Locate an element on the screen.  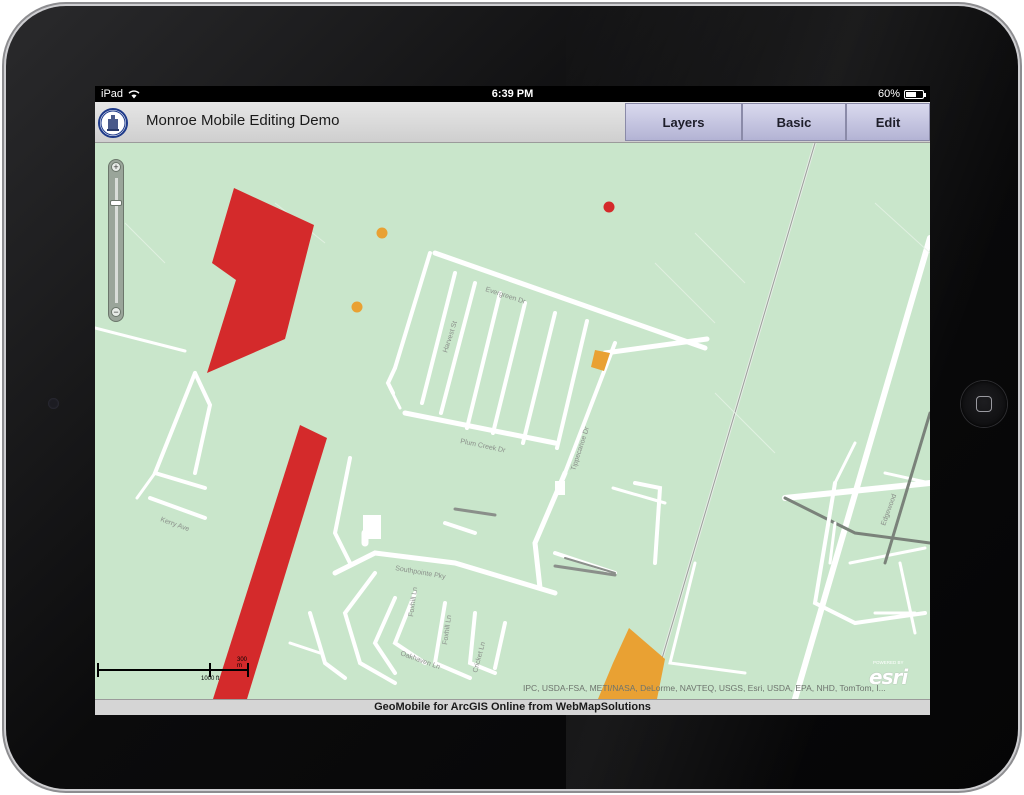
red-polygon-feature is located at coordinates (260, 280).